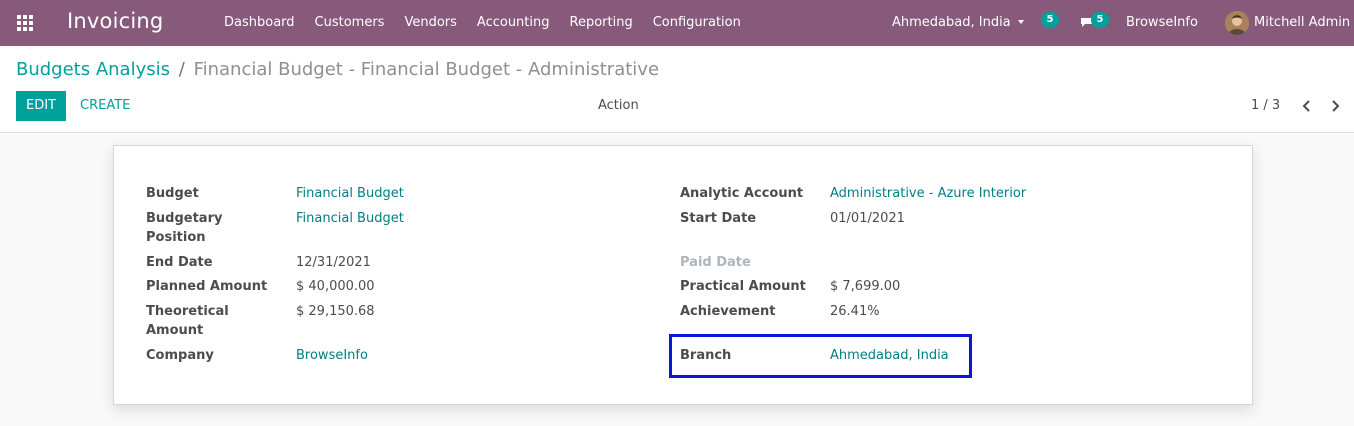  What do you see at coordinates (618, 106) in the screenshot?
I see `action-dropdown: Action` at bounding box center [618, 106].